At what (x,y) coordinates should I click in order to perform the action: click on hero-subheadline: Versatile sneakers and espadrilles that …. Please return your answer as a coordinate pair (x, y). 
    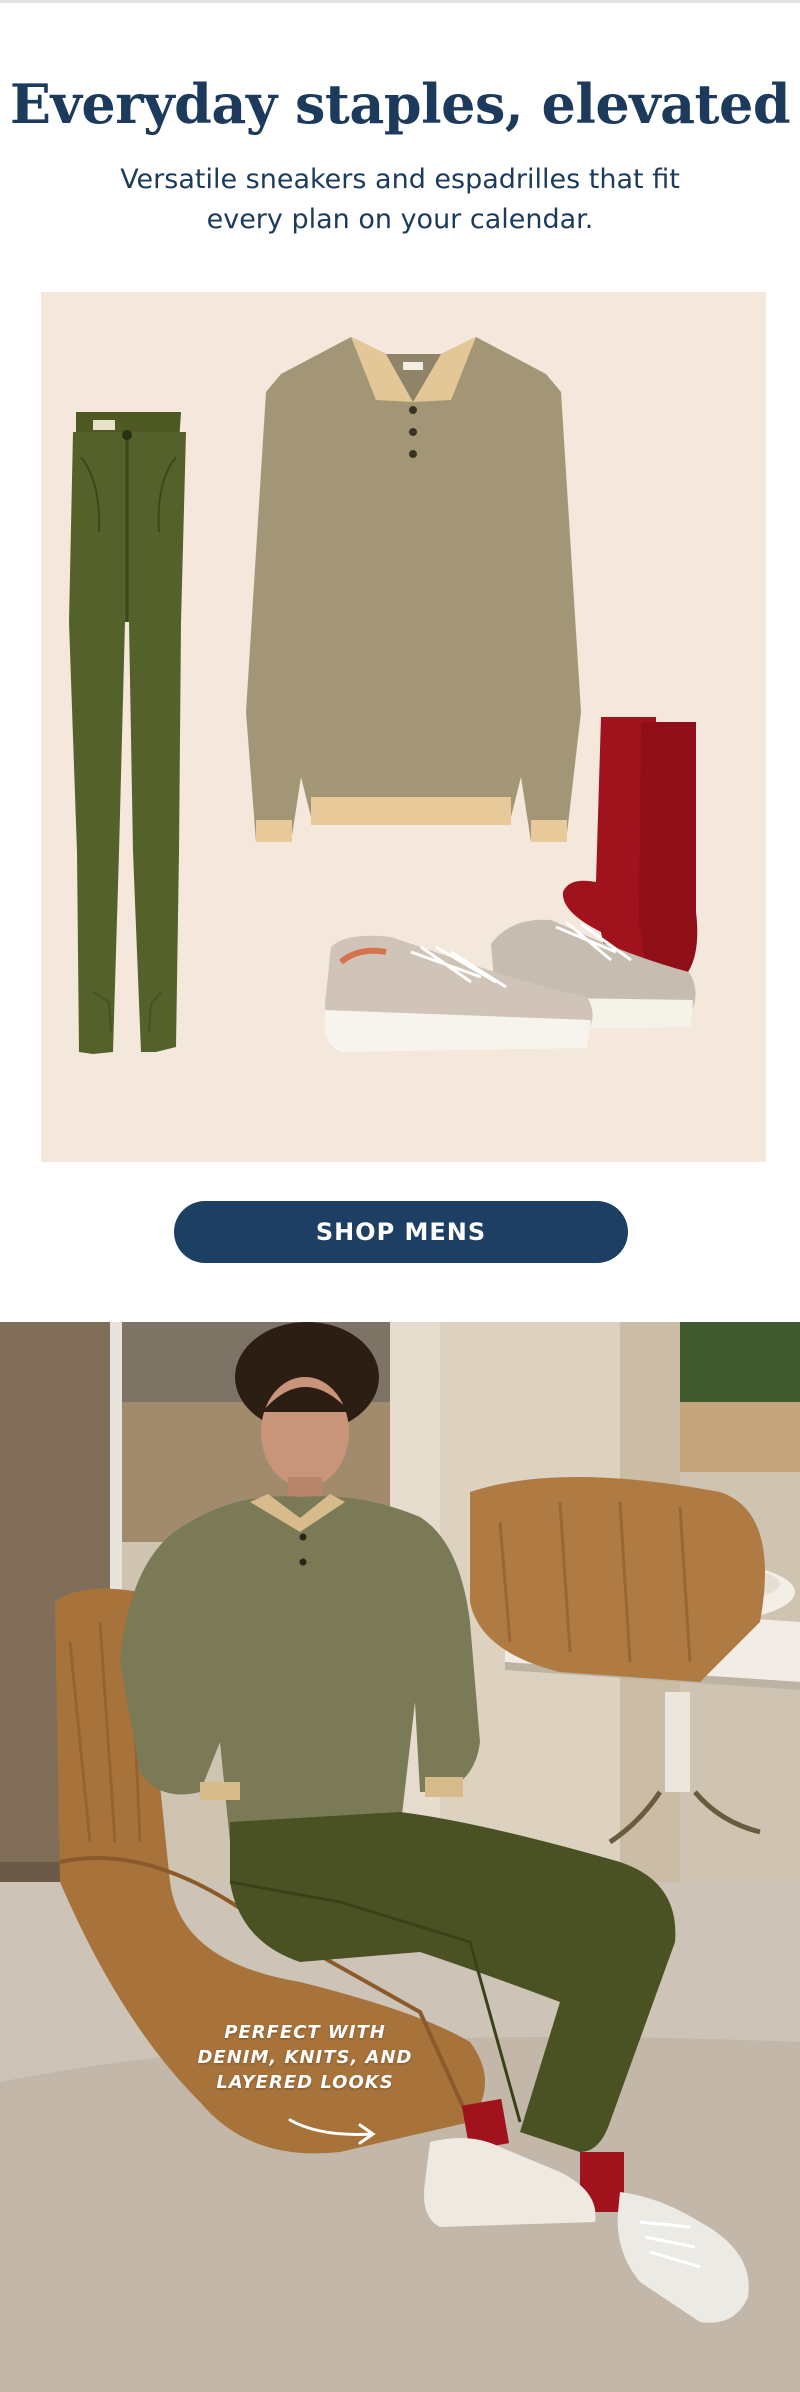
    Looking at the image, I should click on (400, 199).